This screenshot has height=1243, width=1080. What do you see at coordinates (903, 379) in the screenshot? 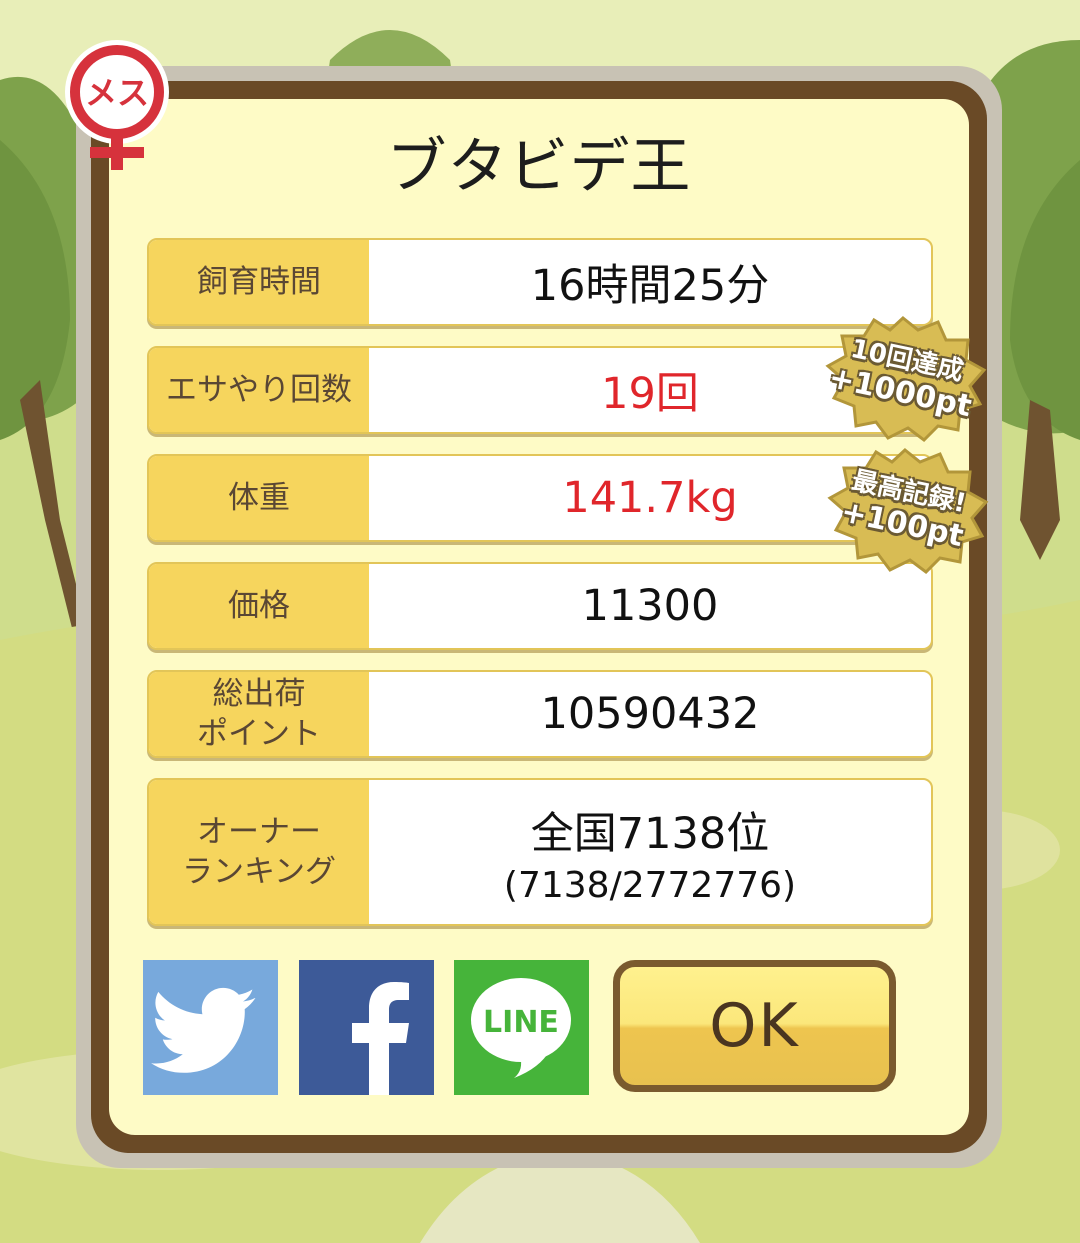
I see `reward-sticker: 10回達成 +1000pt` at bounding box center [903, 379].